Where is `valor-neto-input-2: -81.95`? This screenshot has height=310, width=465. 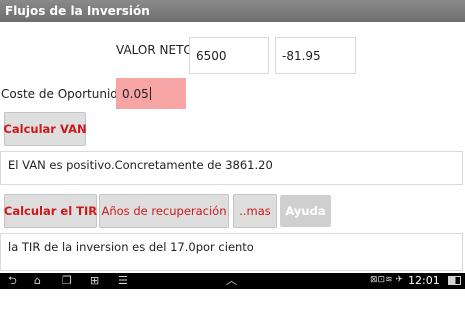
valor-neto-input-2: -81.95 is located at coordinates (315, 55).